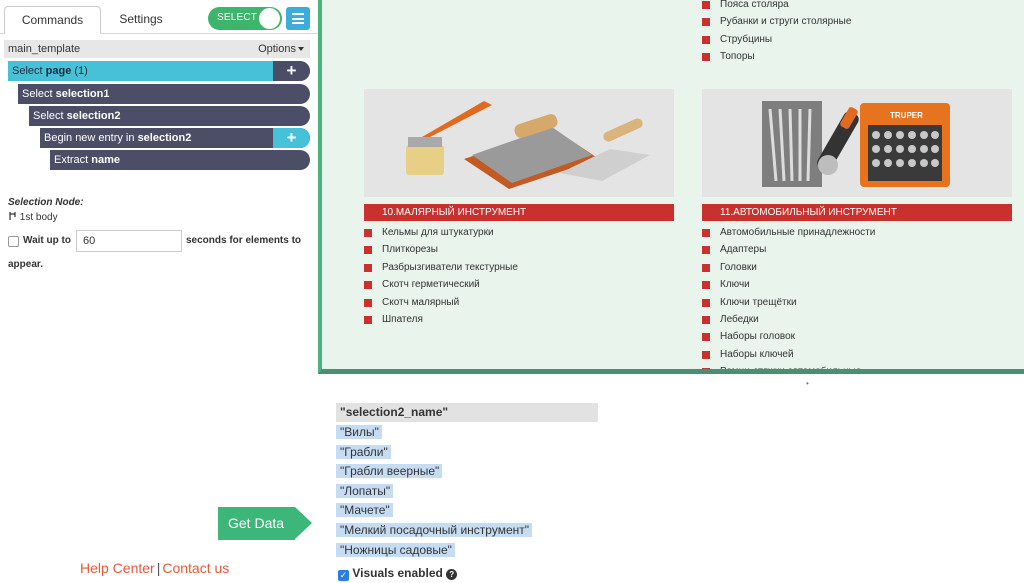 The height and width of the screenshot is (583, 1024). I want to click on template-bar: main_template Options, so click(157, 49).